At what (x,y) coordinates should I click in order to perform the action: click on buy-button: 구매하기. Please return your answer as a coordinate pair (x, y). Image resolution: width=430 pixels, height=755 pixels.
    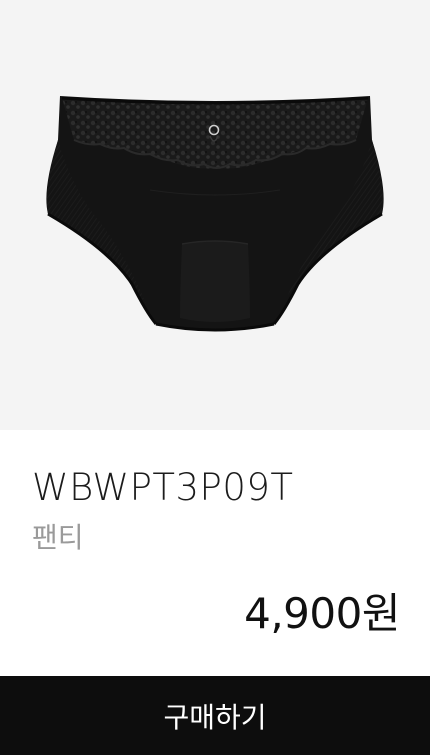
    Looking at the image, I should click on (215, 715).